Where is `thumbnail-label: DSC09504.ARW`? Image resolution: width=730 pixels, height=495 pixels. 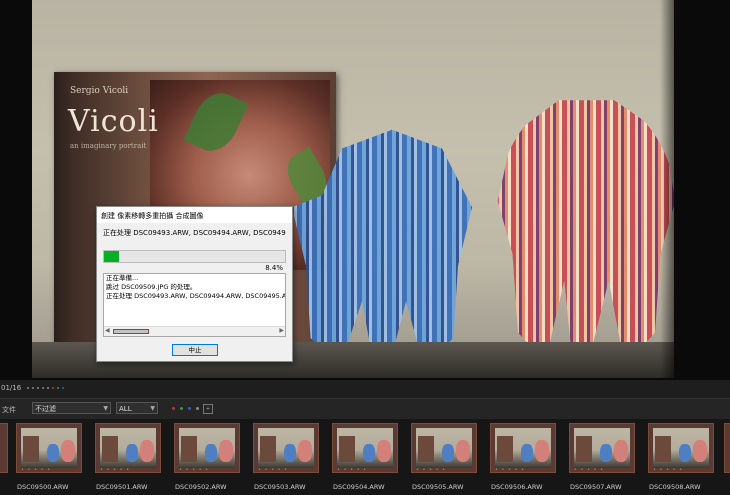
thumbnail-label: DSC09504.ARW is located at coordinates (359, 487).